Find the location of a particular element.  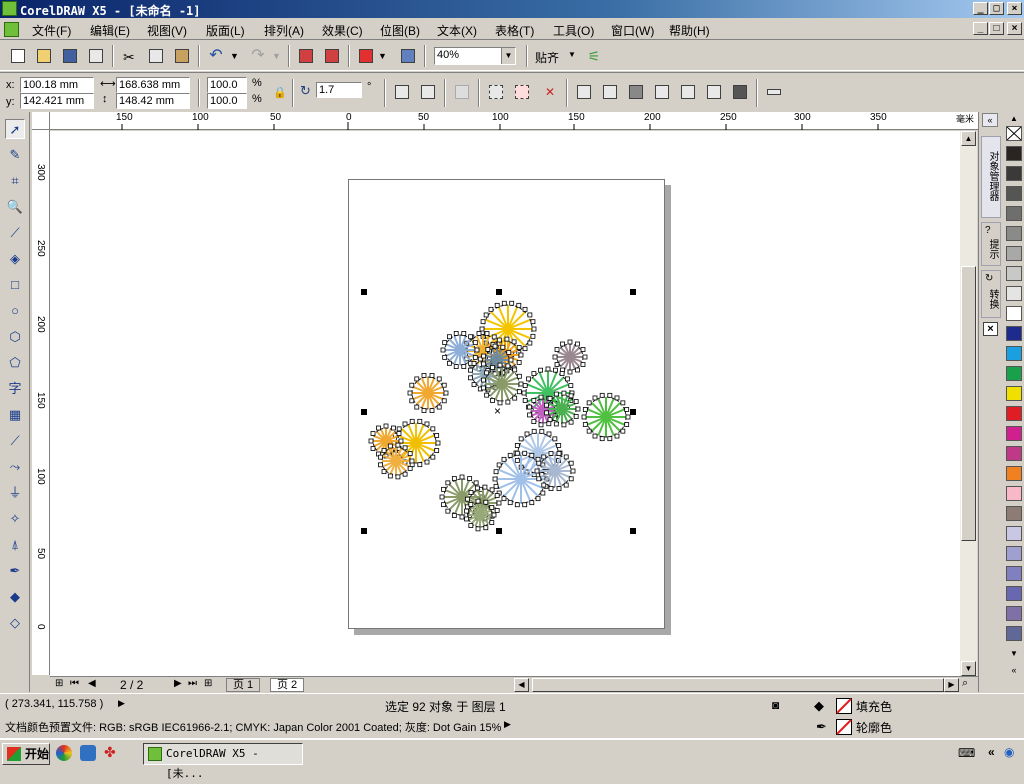

browser-icon is located at coordinates (88, 753).